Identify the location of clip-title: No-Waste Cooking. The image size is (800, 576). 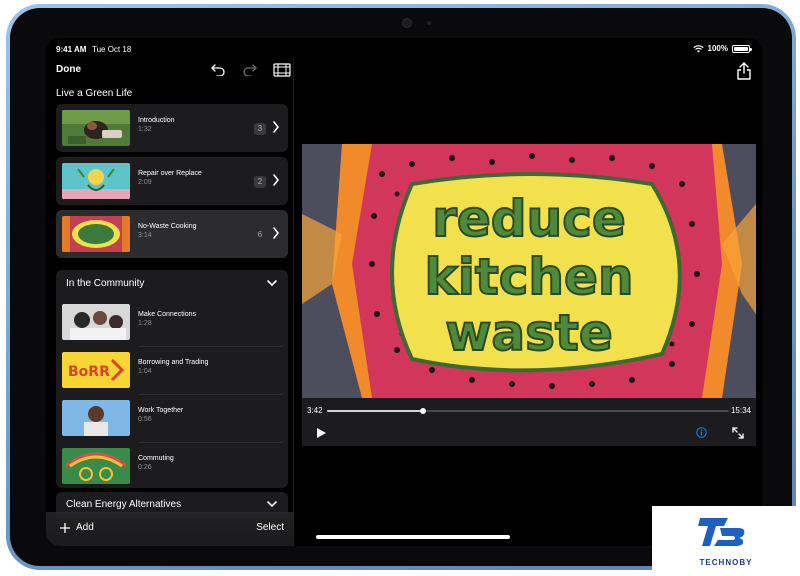
(167, 226).